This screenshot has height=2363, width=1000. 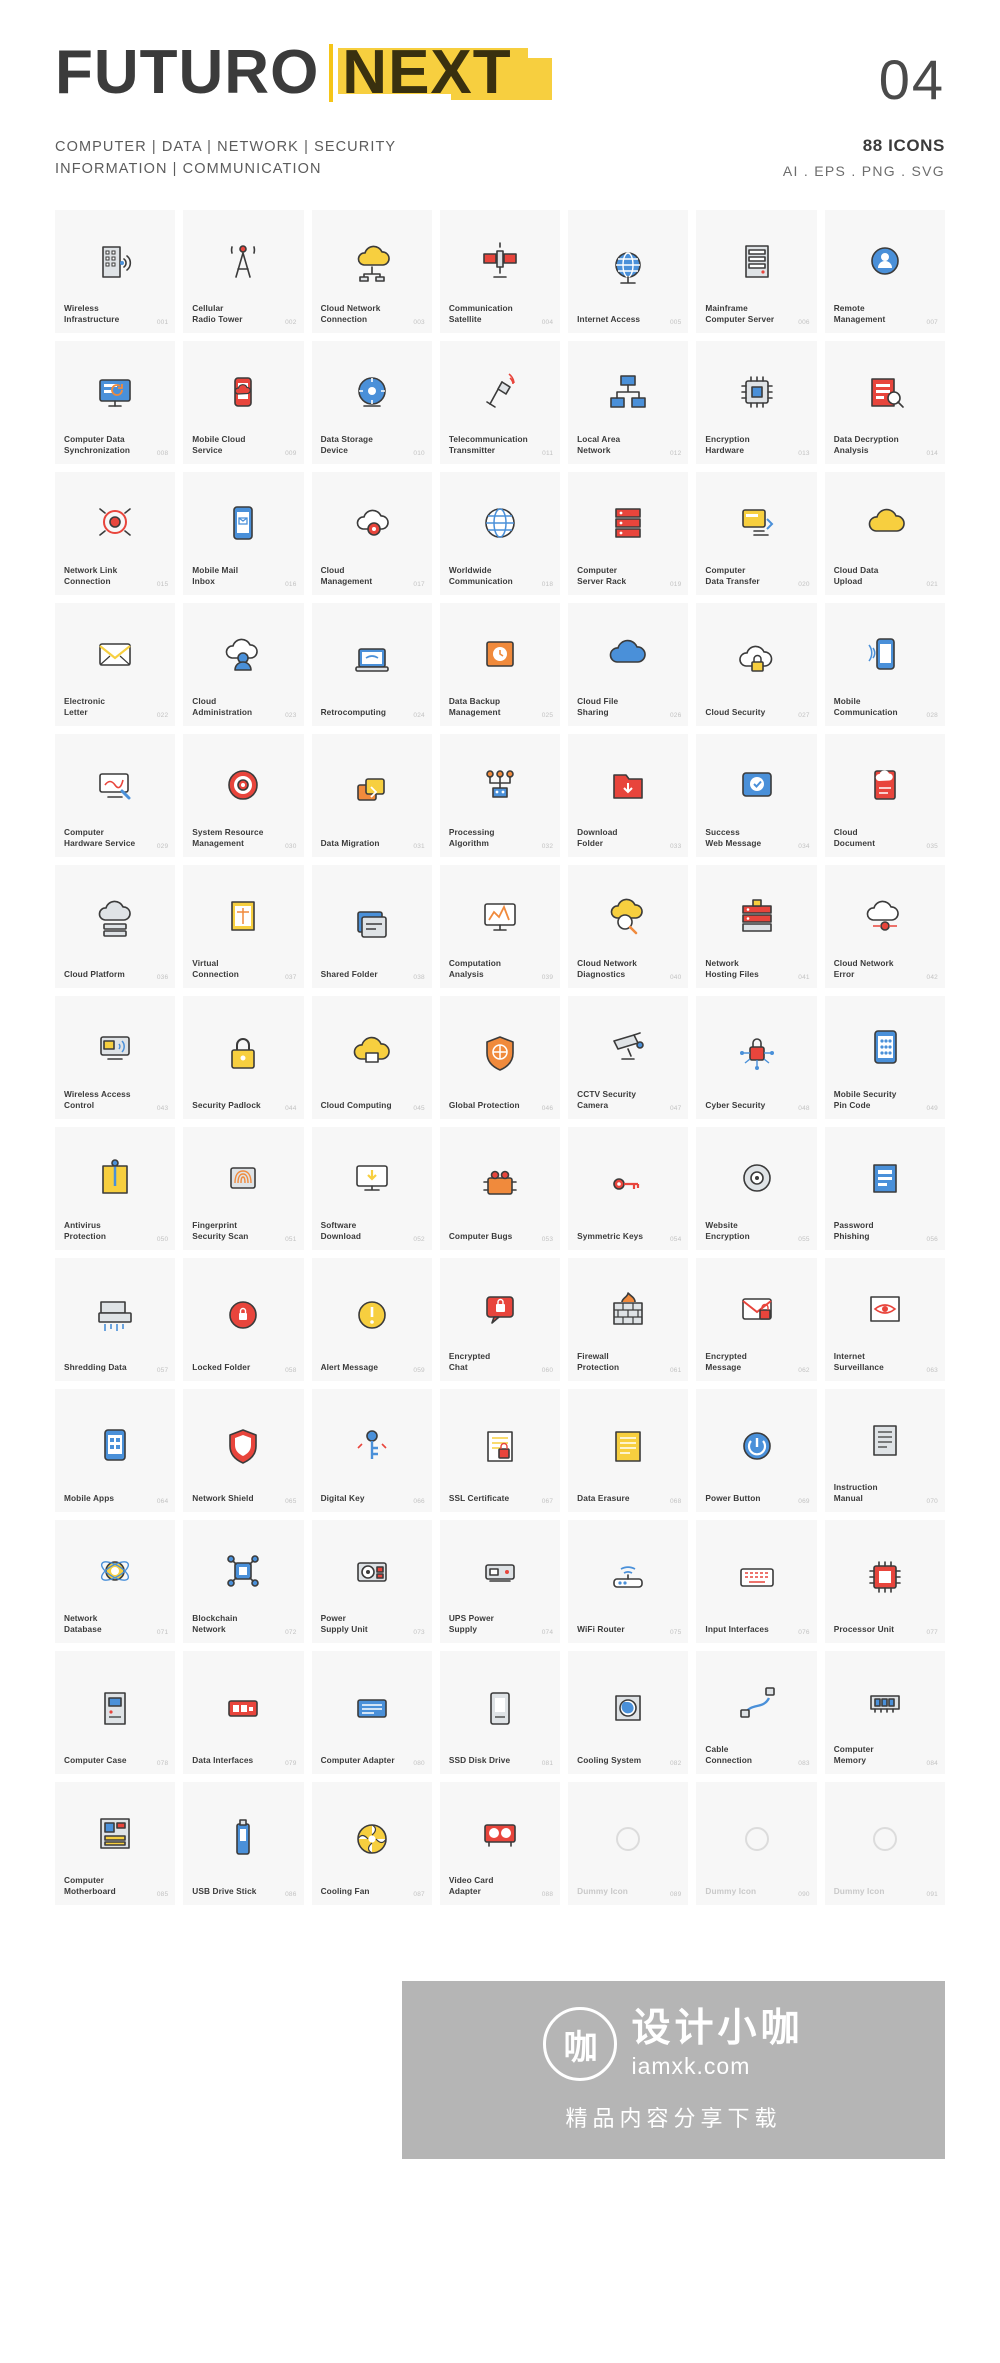 What do you see at coordinates (628, 1712) in the screenshot?
I see `icon-cell: Cooling System 082` at bounding box center [628, 1712].